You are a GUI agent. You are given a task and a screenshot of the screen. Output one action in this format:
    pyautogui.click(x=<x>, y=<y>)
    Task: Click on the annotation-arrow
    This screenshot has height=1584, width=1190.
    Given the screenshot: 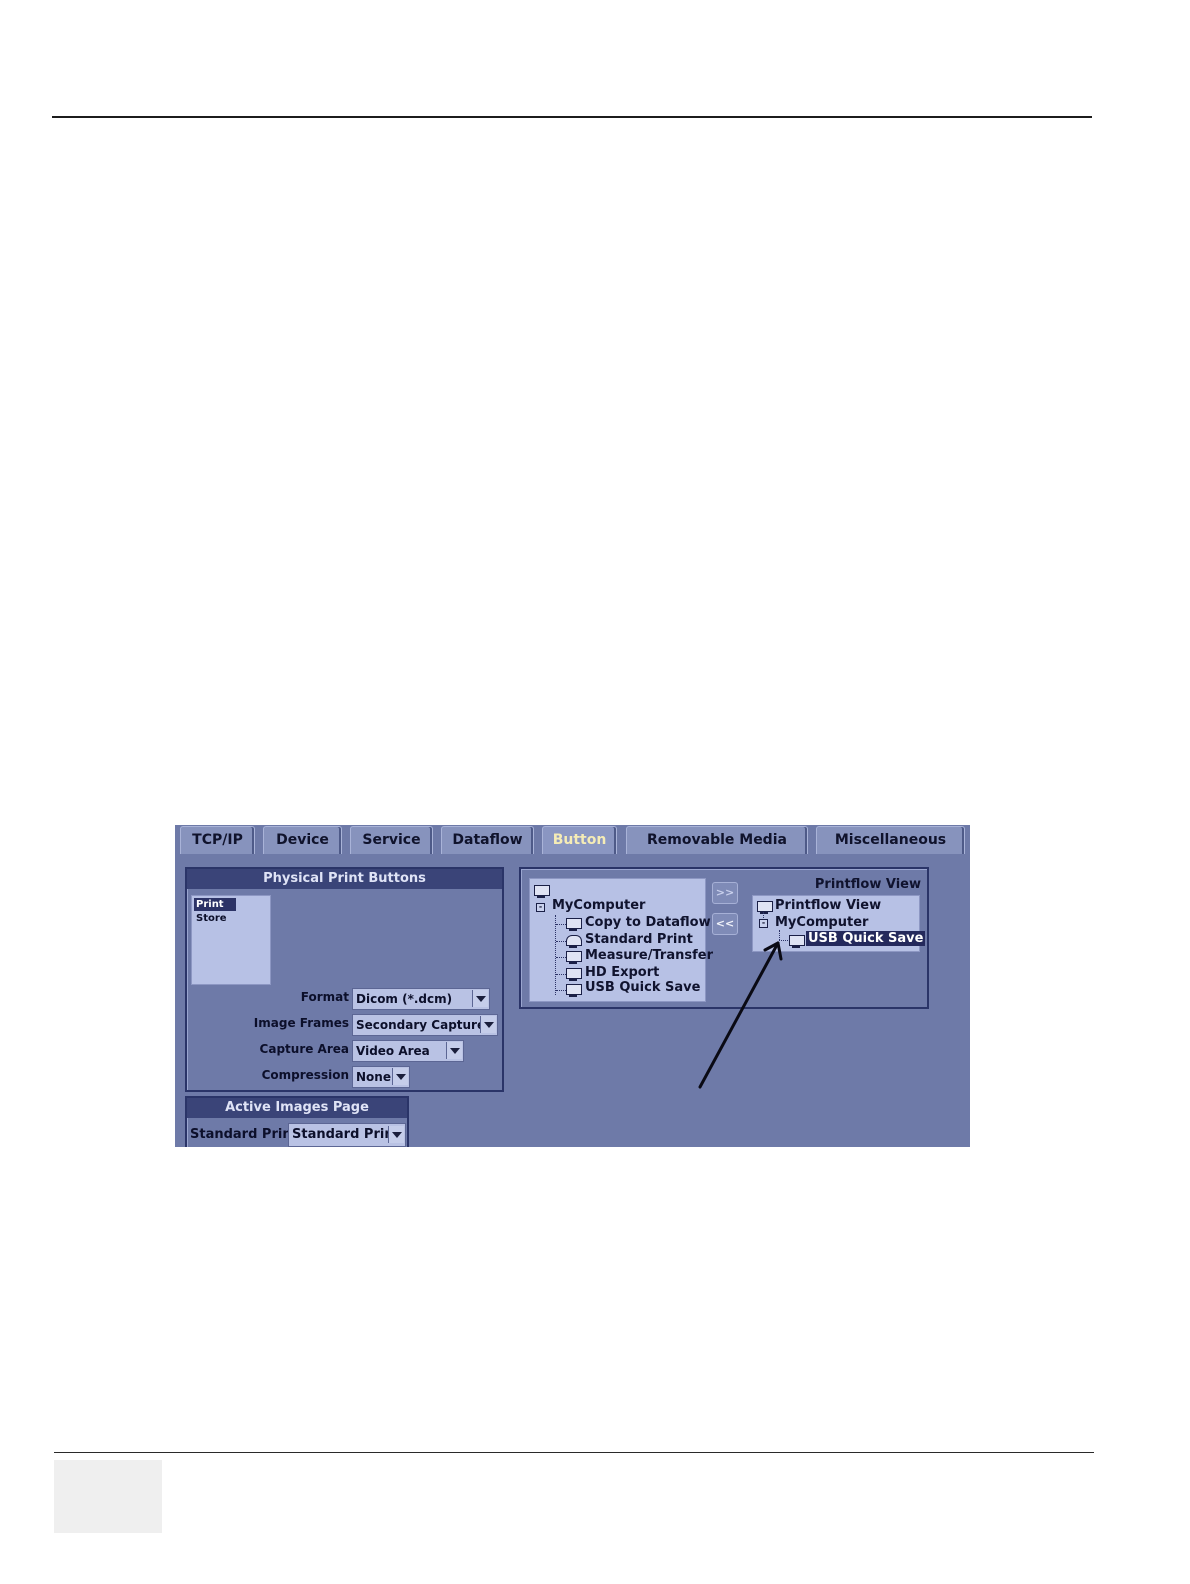 What is the action you would take?
    pyautogui.click(x=740, y=1015)
    